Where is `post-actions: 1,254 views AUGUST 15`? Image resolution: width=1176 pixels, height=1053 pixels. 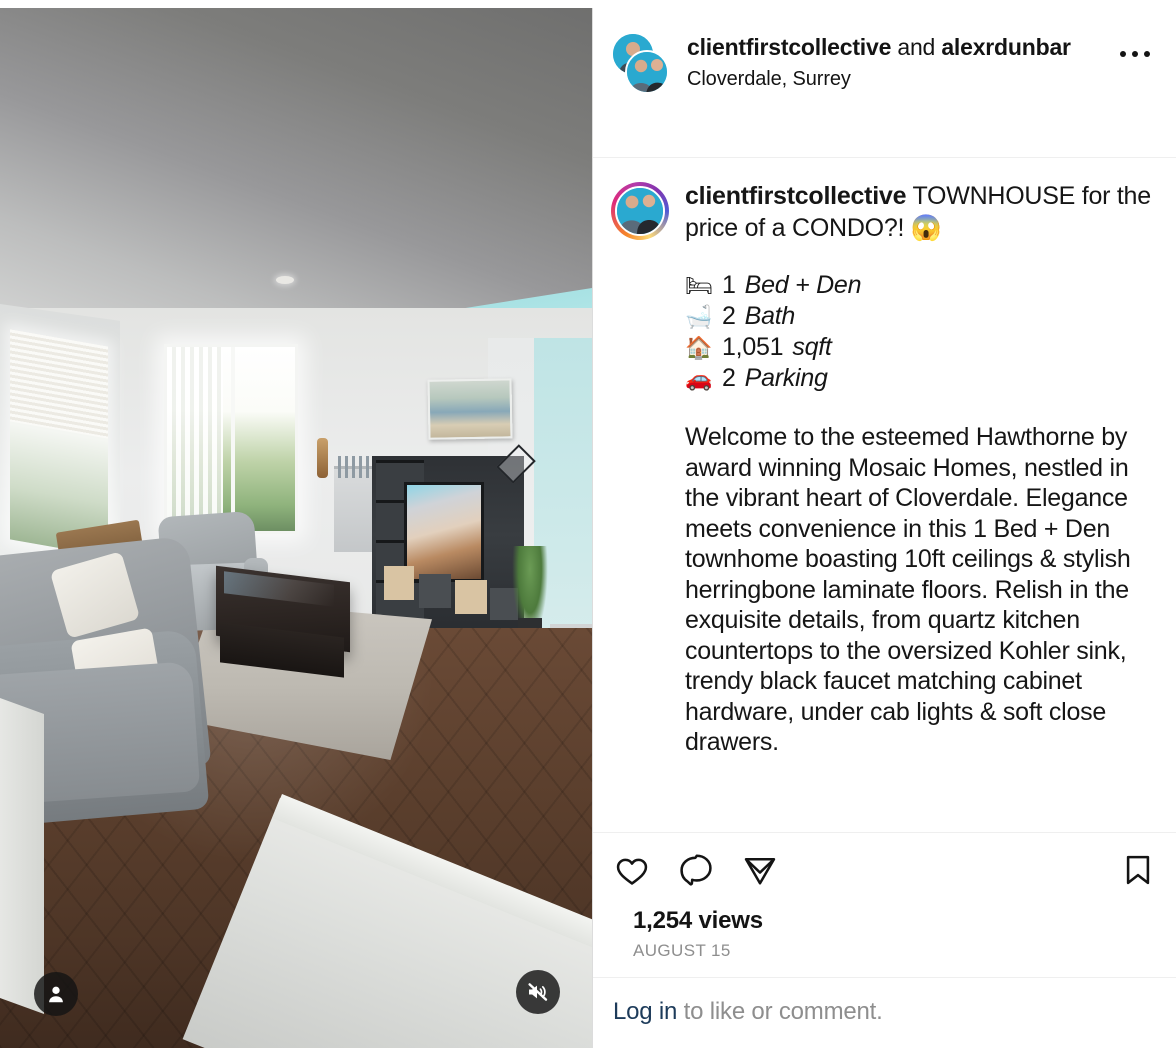 post-actions: 1,254 views AUGUST 15 is located at coordinates (884, 904).